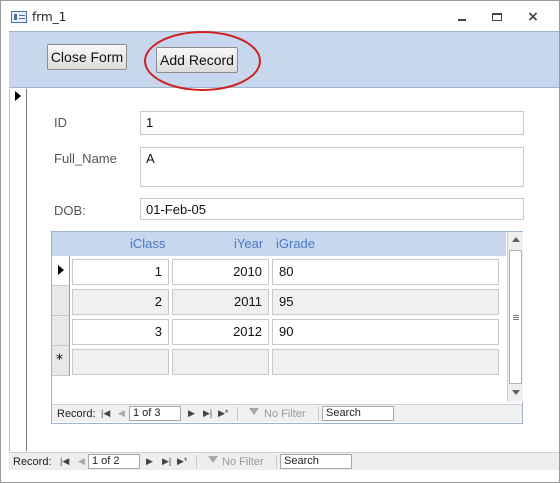 The image size is (560, 483). I want to click on subform-vertical-scrollbar, so click(515, 317).